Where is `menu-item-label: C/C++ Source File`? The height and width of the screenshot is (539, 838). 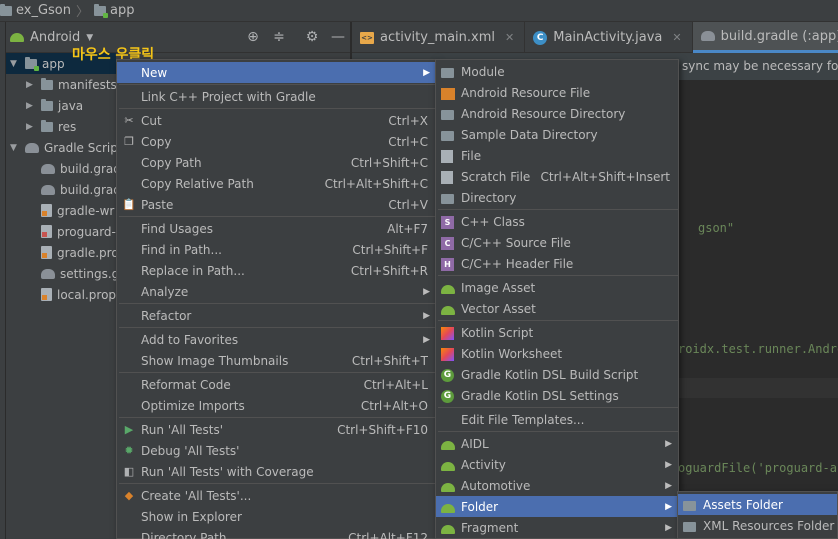
menu-item-label: C/C++ Source File is located at coordinates (516, 242).